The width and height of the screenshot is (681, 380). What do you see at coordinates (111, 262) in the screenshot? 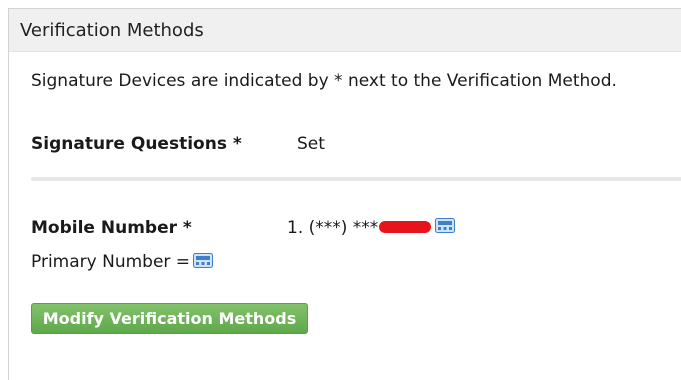
I see `primary-number-label: Primary Number =` at bounding box center [111, 262].